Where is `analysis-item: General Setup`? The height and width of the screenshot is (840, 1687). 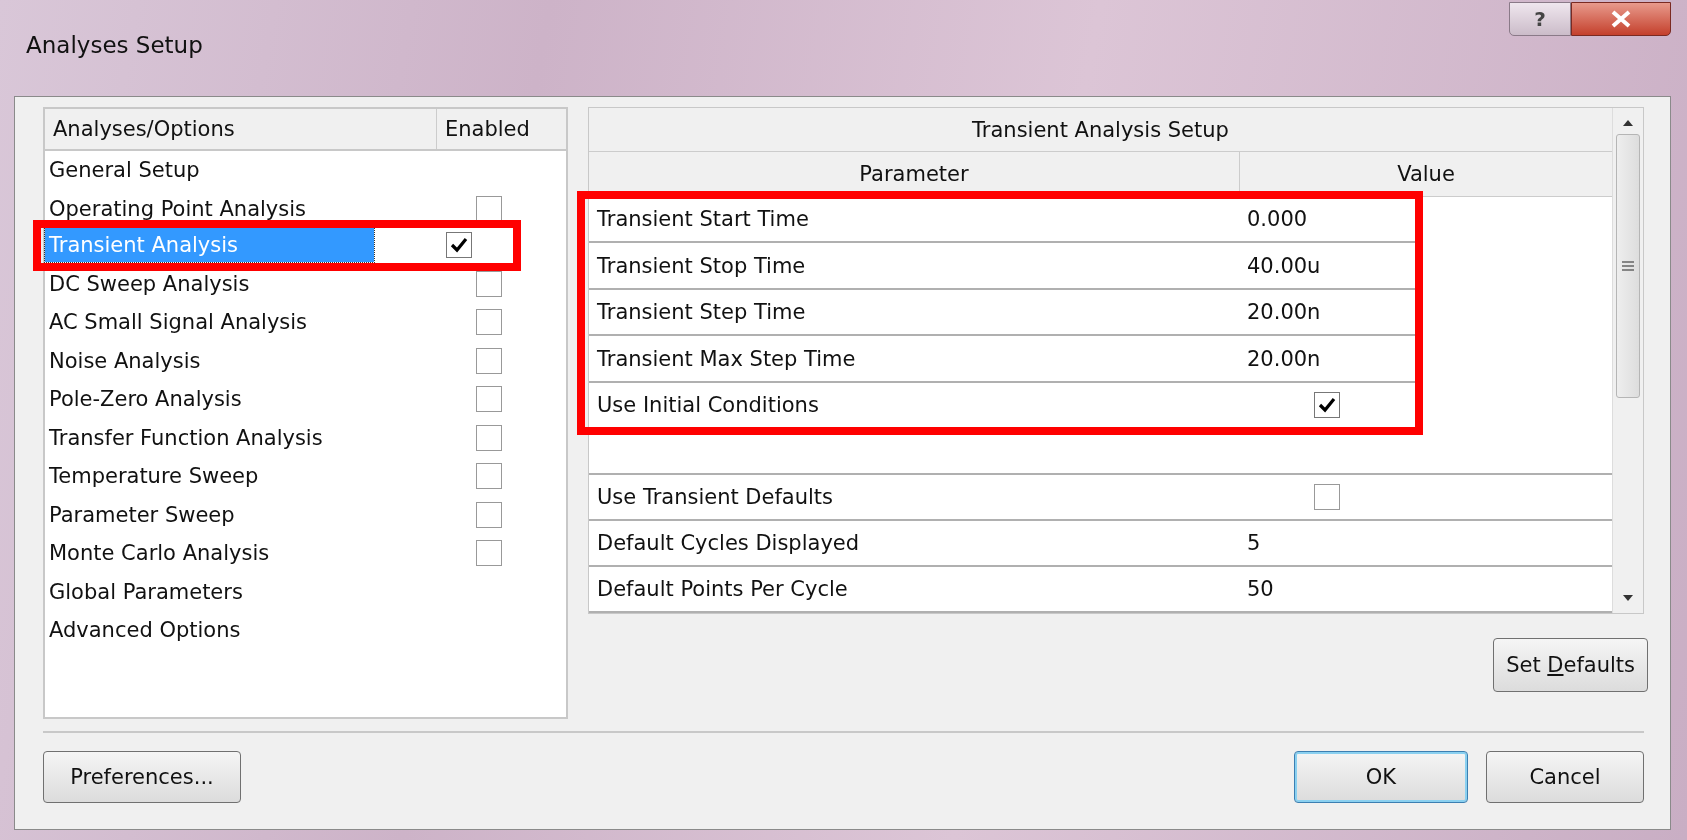 analysis-item: General Setup is located at coordinates (222, 170).